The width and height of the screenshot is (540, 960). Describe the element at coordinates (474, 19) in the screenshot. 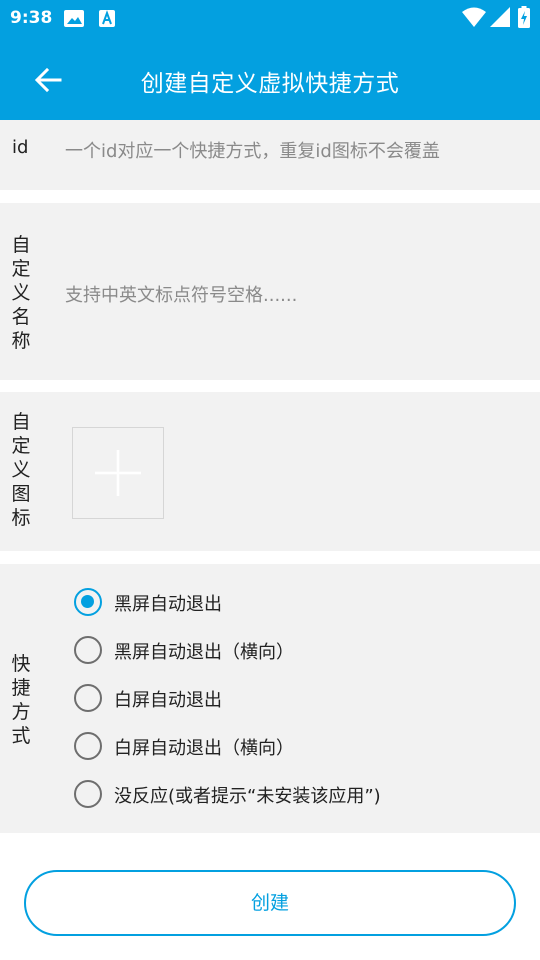

I see `wifi-icon` at that location.